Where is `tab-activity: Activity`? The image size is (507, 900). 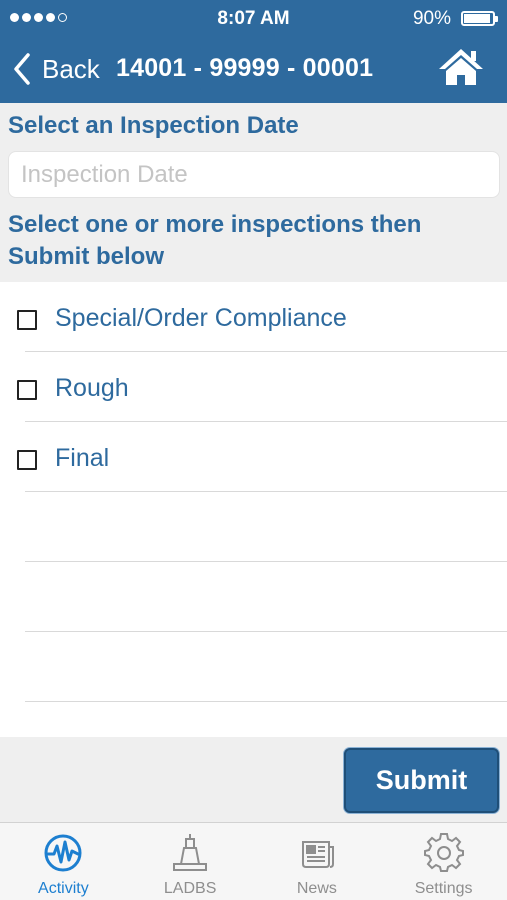 tab-activity: Activity is located at coordinates (63, 861).